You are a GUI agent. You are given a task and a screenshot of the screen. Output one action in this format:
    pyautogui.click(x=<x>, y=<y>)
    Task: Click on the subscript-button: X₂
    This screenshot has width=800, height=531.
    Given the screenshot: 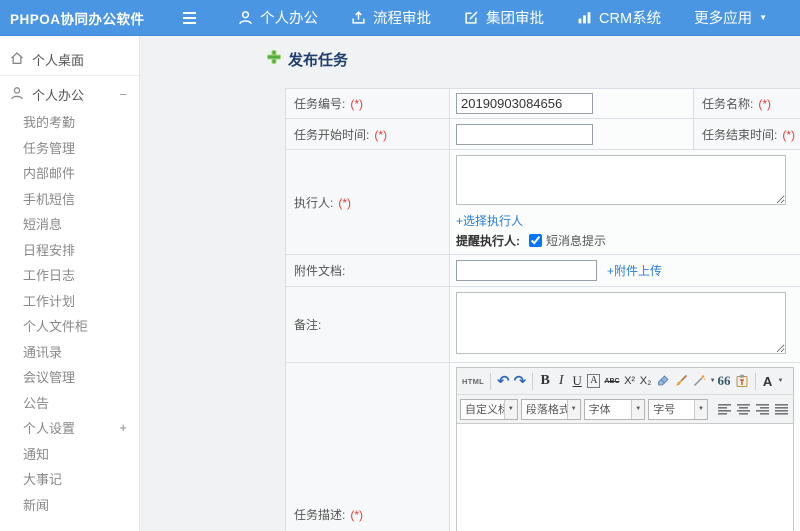 What is the action you would take?
    pyautogui.click(x=646, y=381)
    